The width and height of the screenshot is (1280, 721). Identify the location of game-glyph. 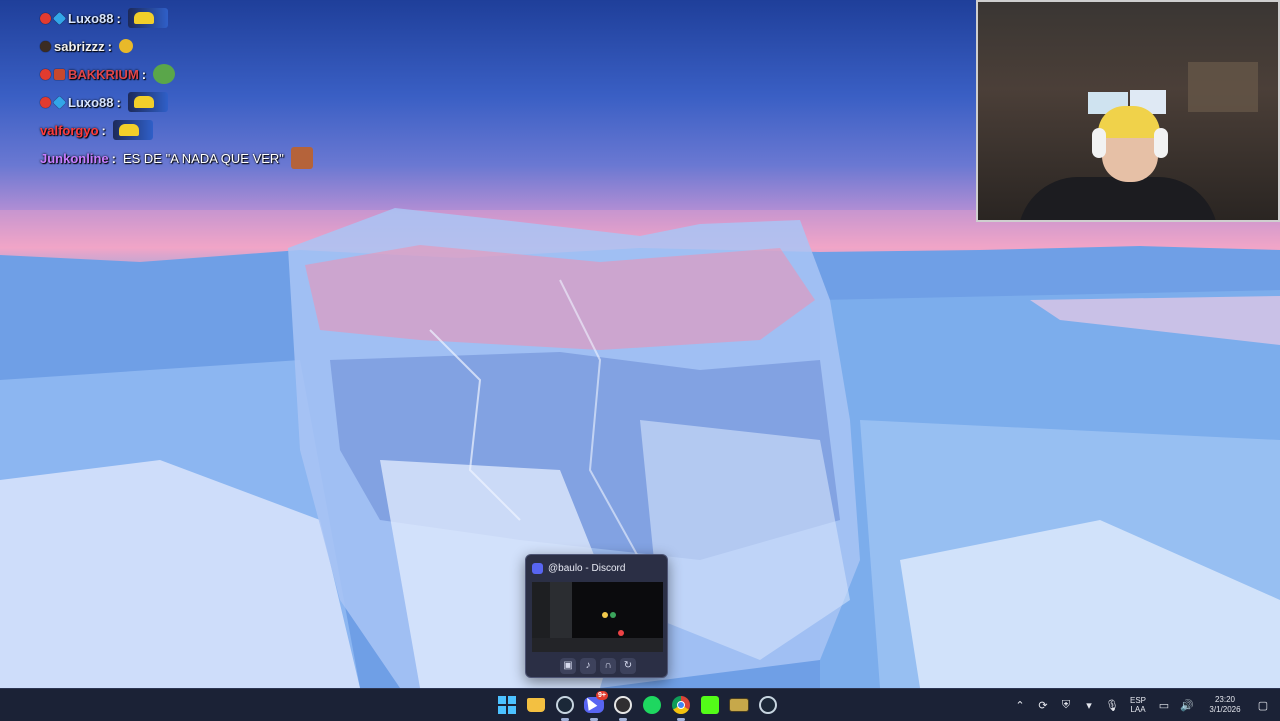
(739, 705).